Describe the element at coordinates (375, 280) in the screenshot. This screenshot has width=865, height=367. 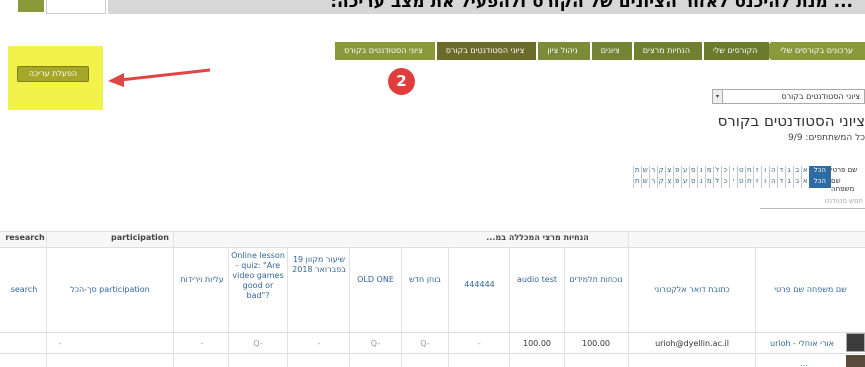
I see `column-old-one: OLD ONE` at that location.